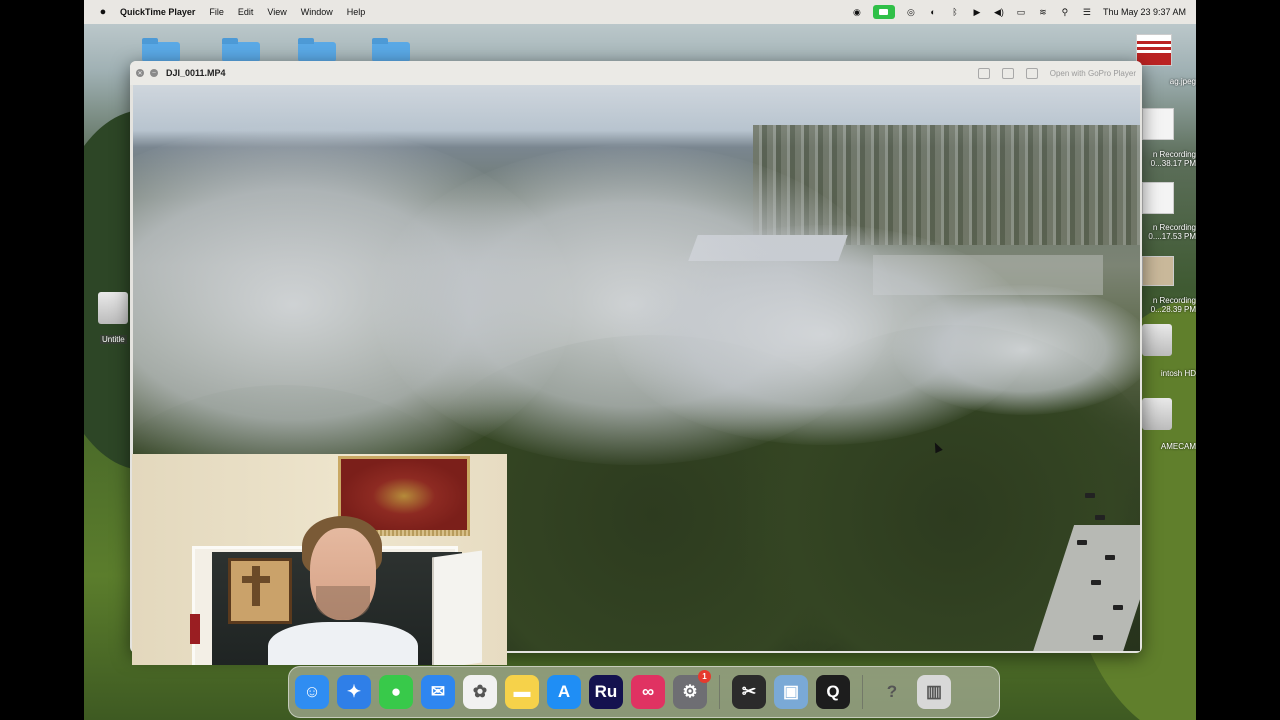  Describe the element at coordinates (216, 12) in the screenshot. I see `menu-file: File` at that location.